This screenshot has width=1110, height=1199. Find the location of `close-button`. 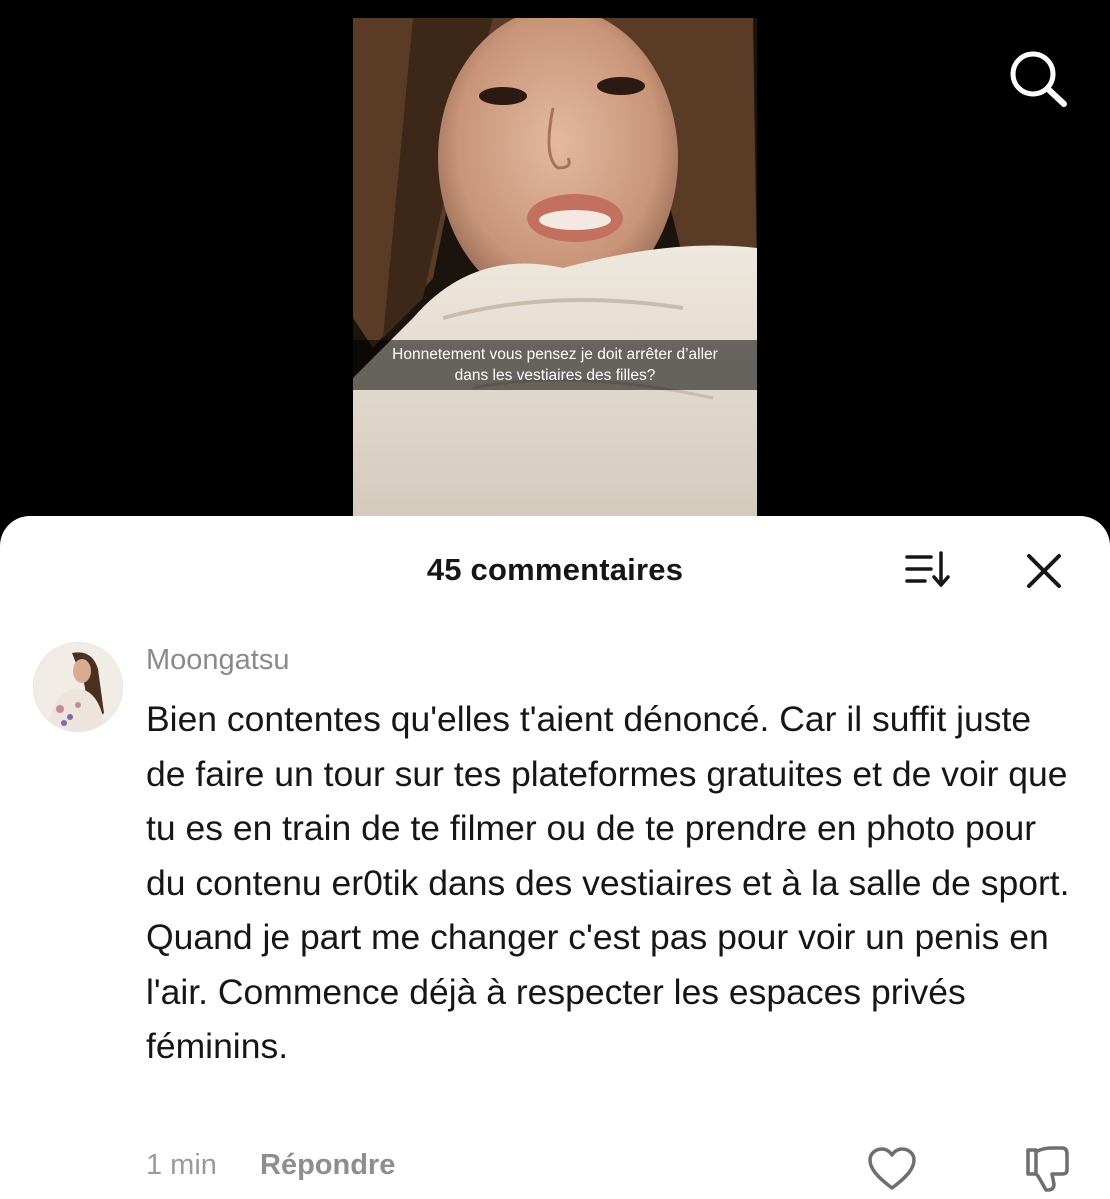

close-button is located at coordinates (1044, 571).